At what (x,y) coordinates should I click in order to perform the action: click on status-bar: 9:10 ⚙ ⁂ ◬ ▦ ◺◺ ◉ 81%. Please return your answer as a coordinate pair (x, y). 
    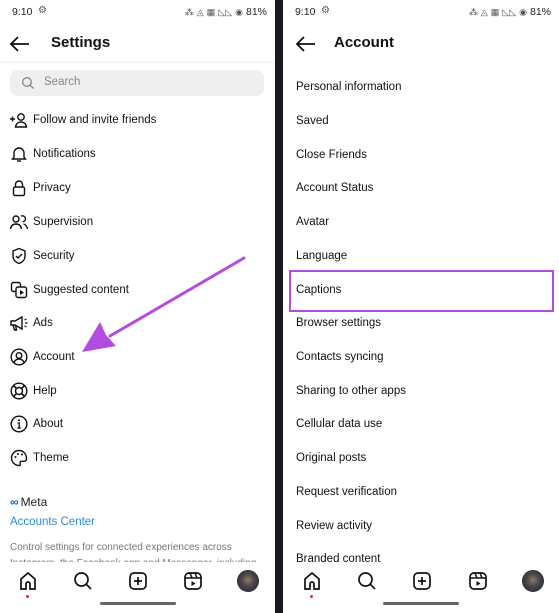
    Looking at the image, I should click on (421, 12).